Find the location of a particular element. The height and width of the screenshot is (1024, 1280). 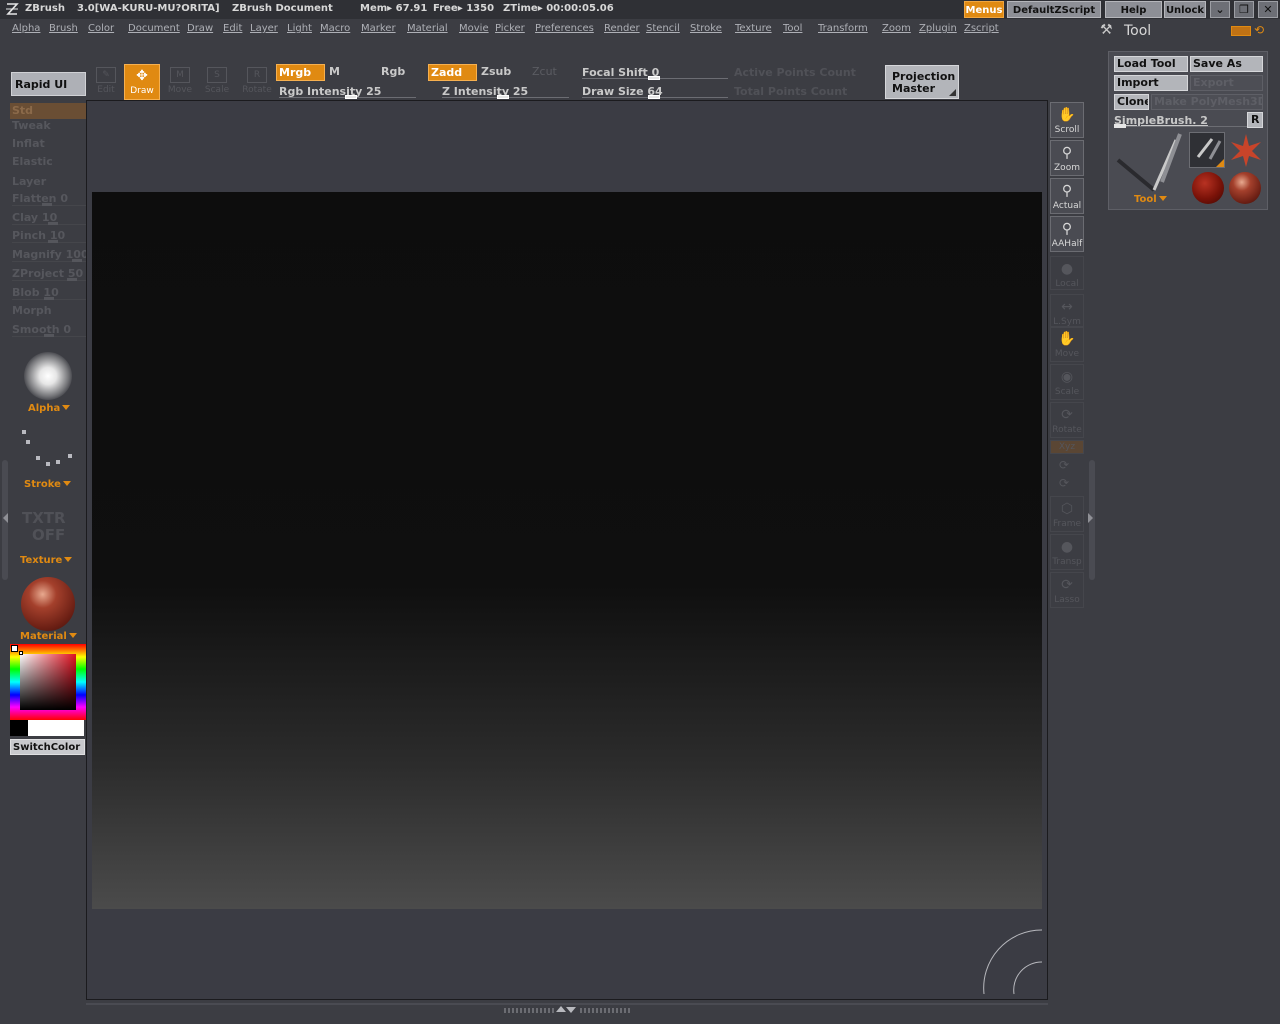

brush-smooth: Smooth 0 is located at coordinates (49, 330).